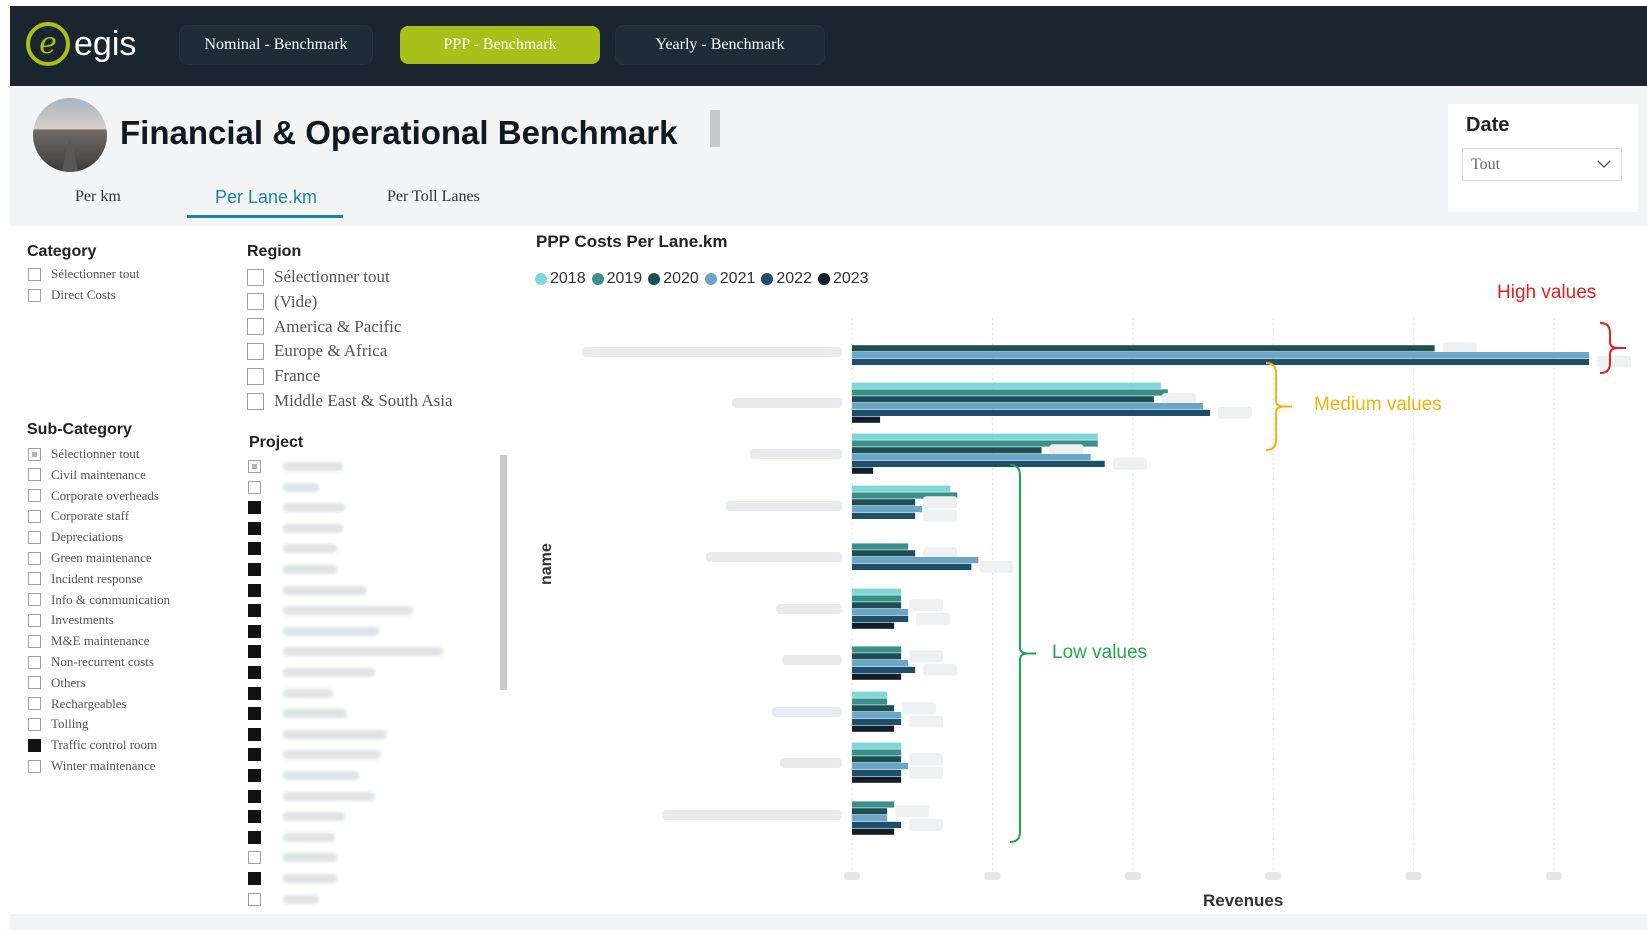 The image size is (1647, 930). I want to click on nav-ppp-benchmark: PPP - Benchmark, so click(500, 45).